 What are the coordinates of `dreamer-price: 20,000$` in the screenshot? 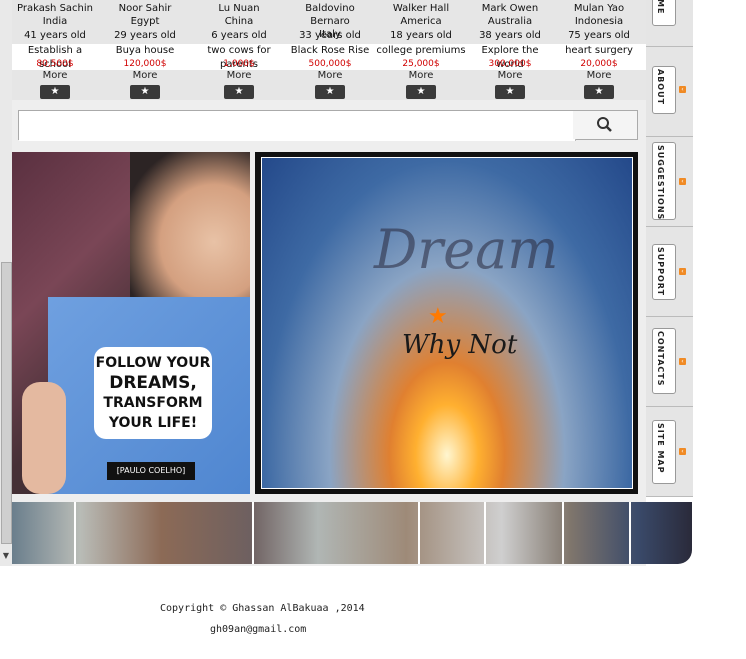 It's located at (599, 64).